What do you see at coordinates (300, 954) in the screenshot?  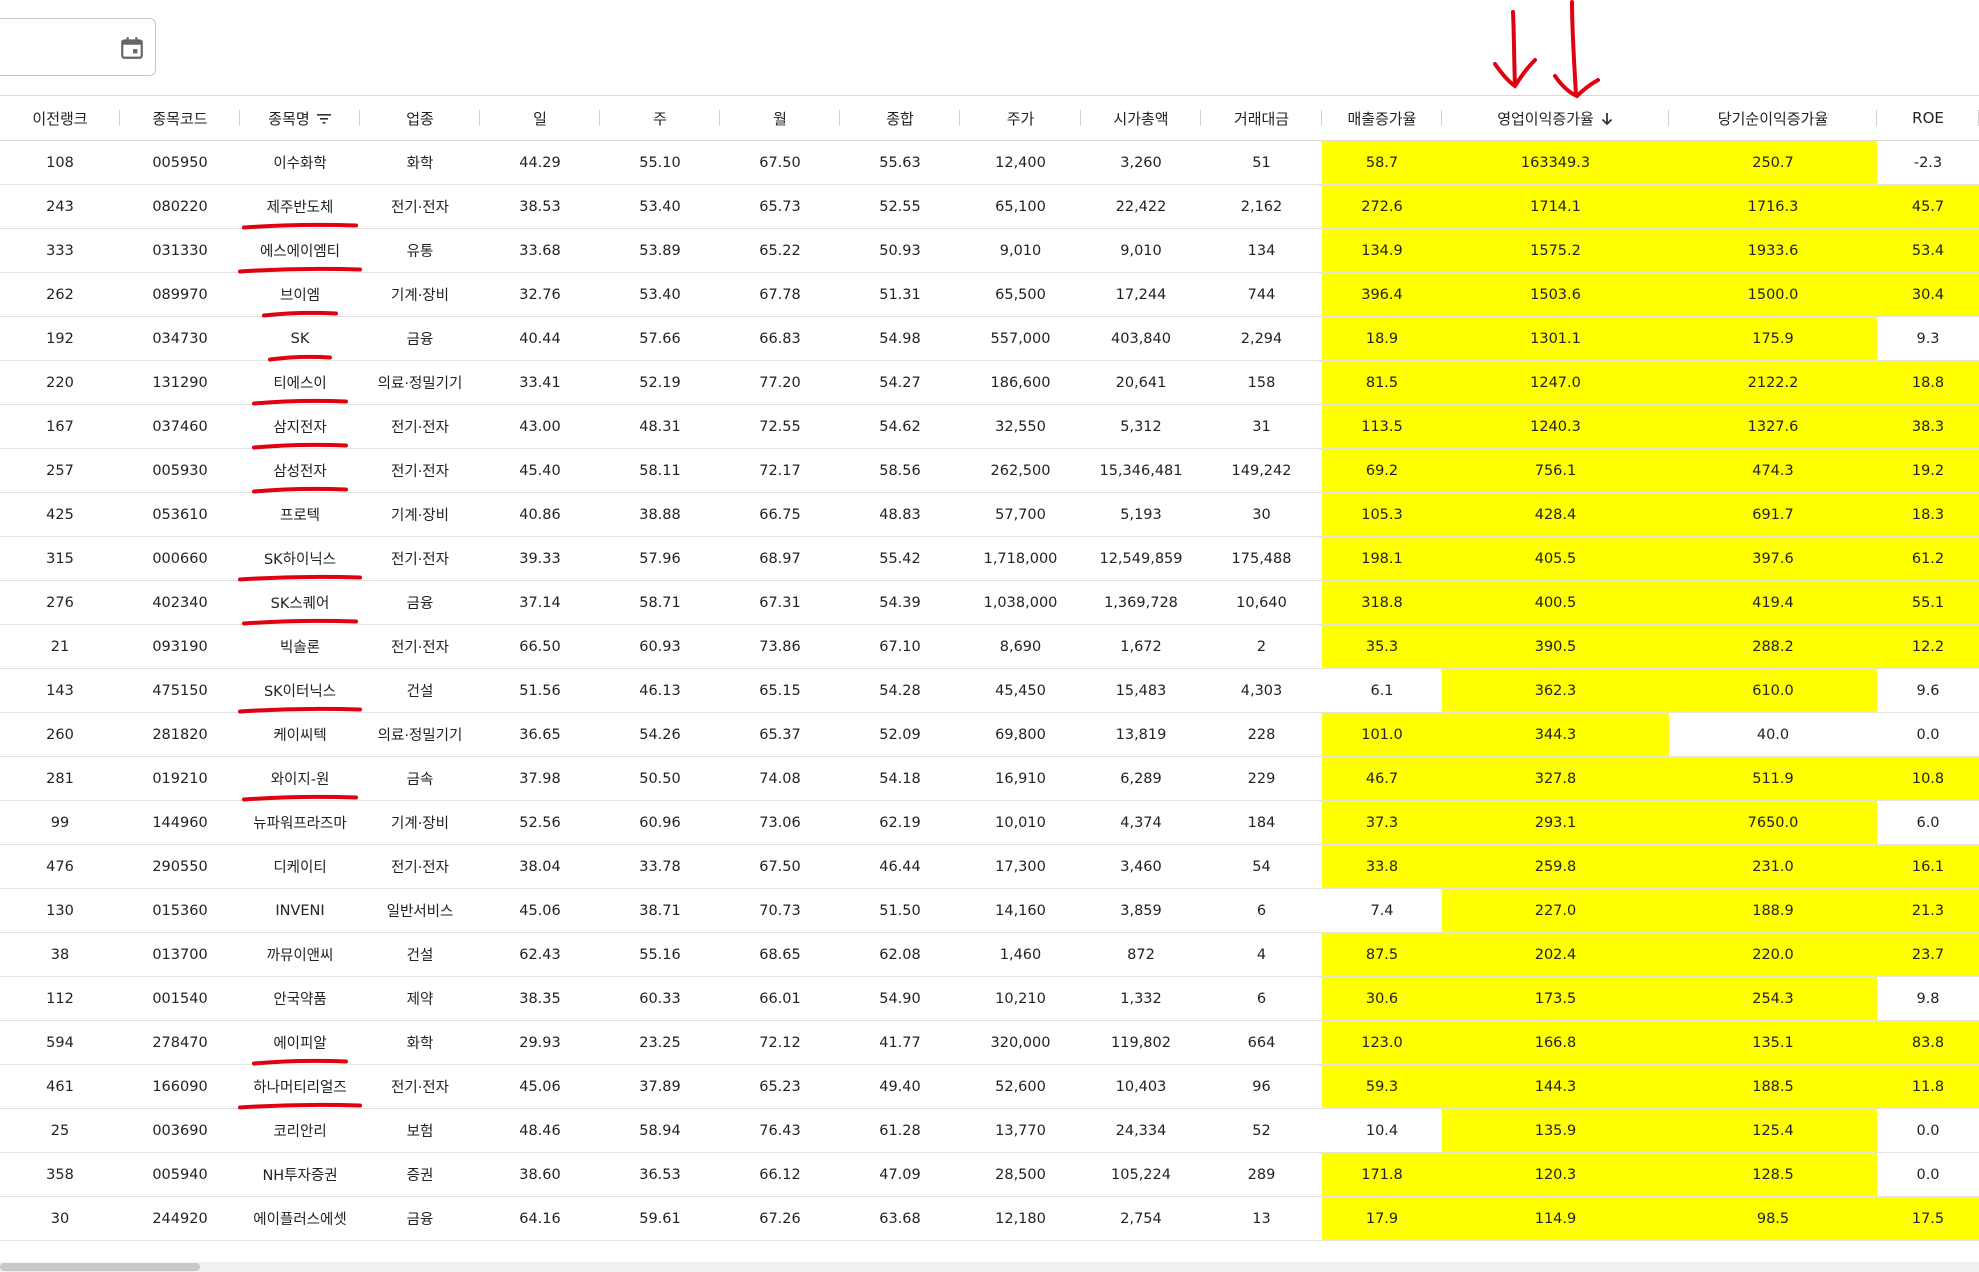 I see `name-cell: 까뮤이앤씨` at bounding box center [300, 954].